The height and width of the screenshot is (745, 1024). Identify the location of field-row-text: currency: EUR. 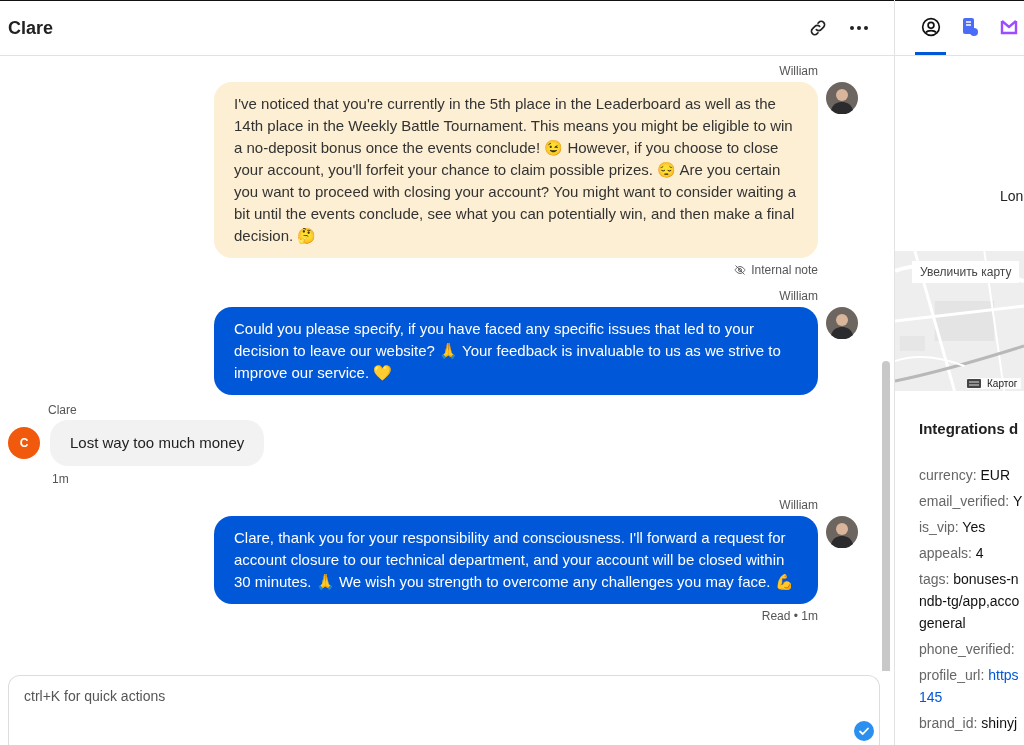
(965, 475).